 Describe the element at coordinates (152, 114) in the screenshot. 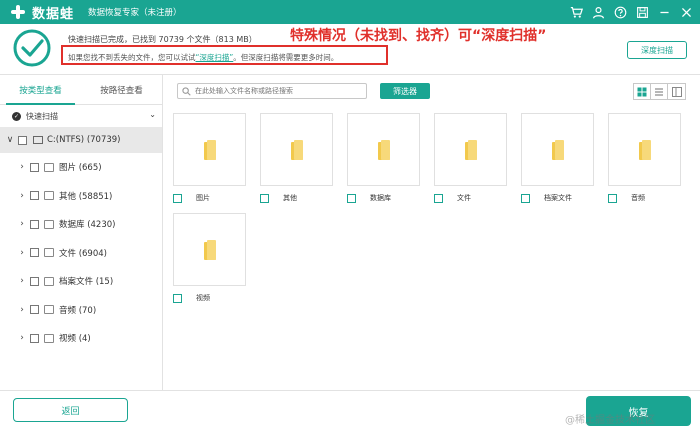

I see `chevron-down-icon: ⌄` at that location.